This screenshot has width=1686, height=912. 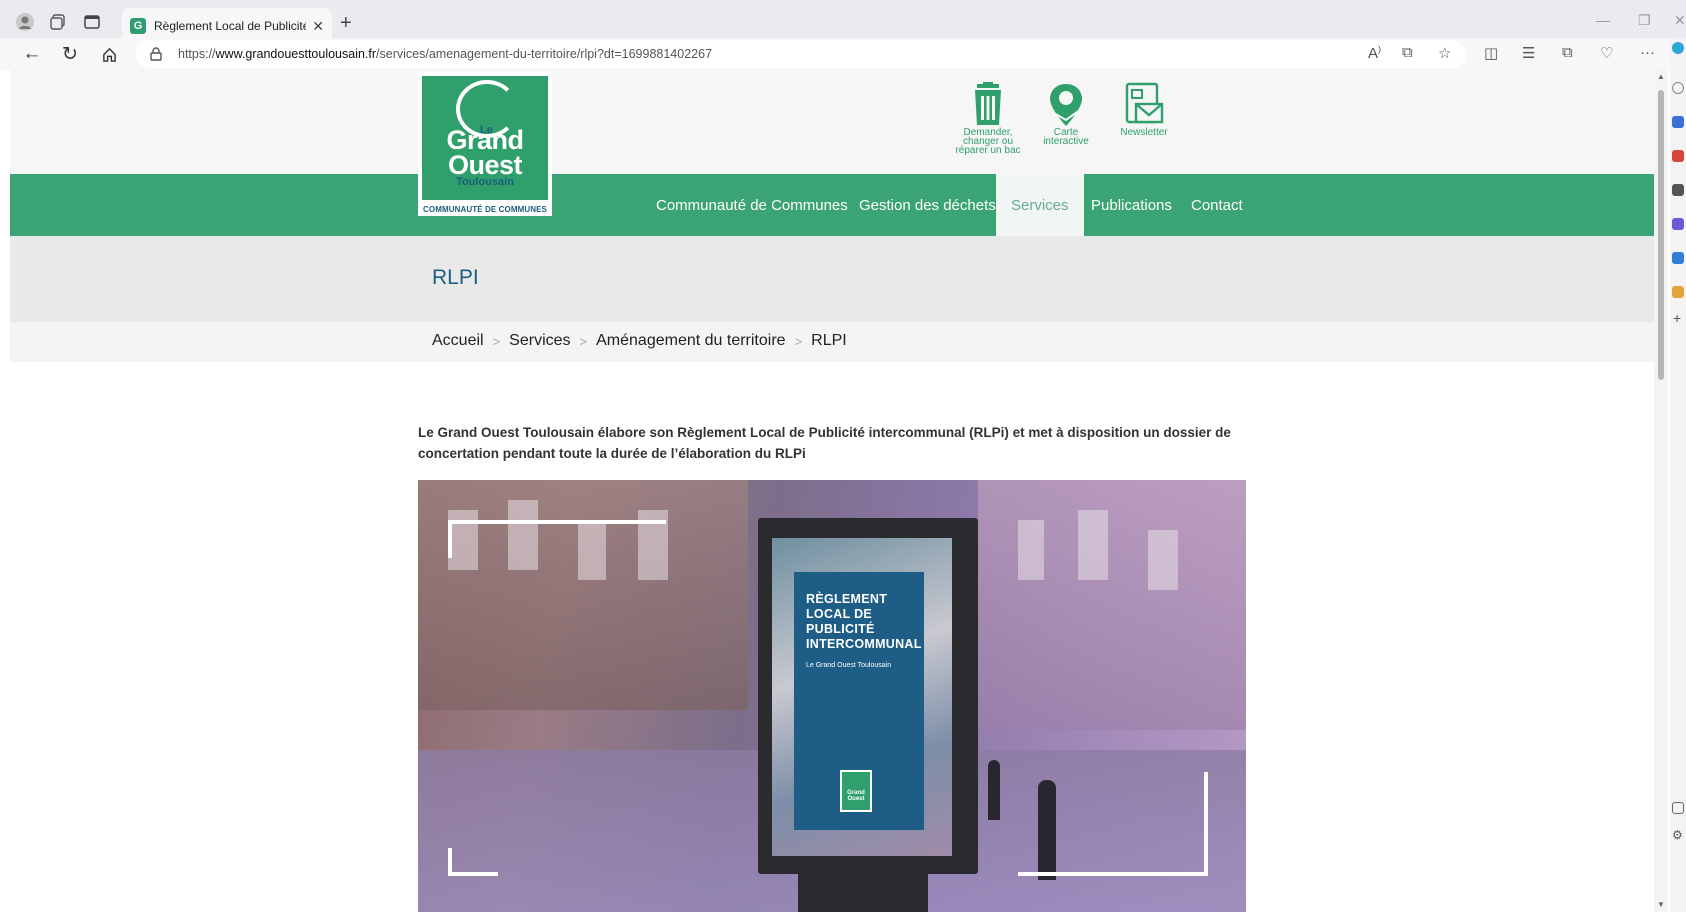 I want to click on collections-icon: ⧉, so click(x=1567, y=52).